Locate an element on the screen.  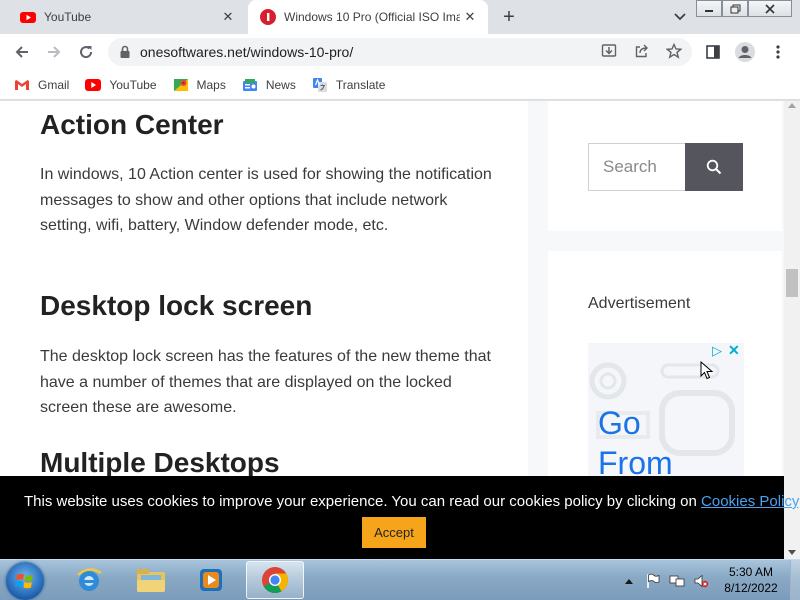
cookies-policy-link: Cookies Policy is located at coordinates (749, 501).